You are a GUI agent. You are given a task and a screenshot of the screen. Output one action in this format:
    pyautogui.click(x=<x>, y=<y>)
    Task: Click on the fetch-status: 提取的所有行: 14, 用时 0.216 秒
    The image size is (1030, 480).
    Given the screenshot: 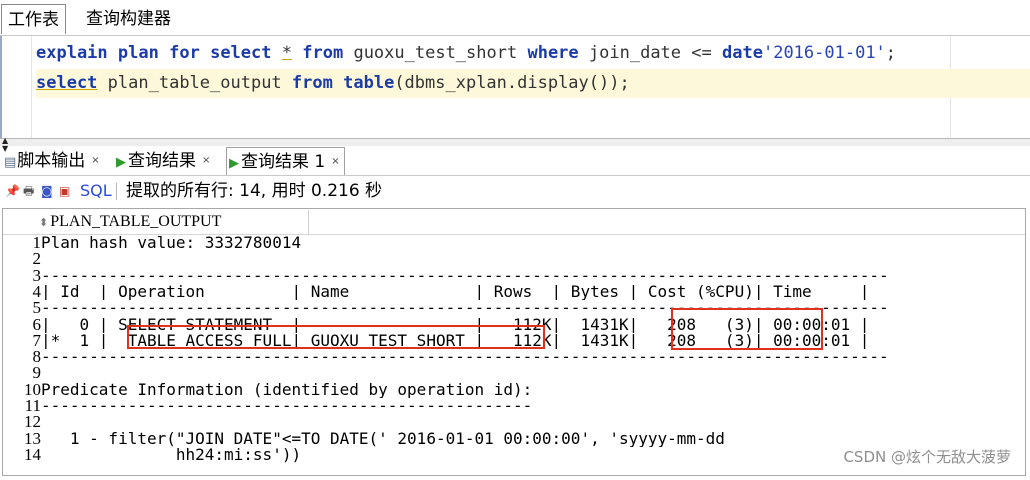 What is the action you would take?
    pyautogui.click(x=254, y=191)
    